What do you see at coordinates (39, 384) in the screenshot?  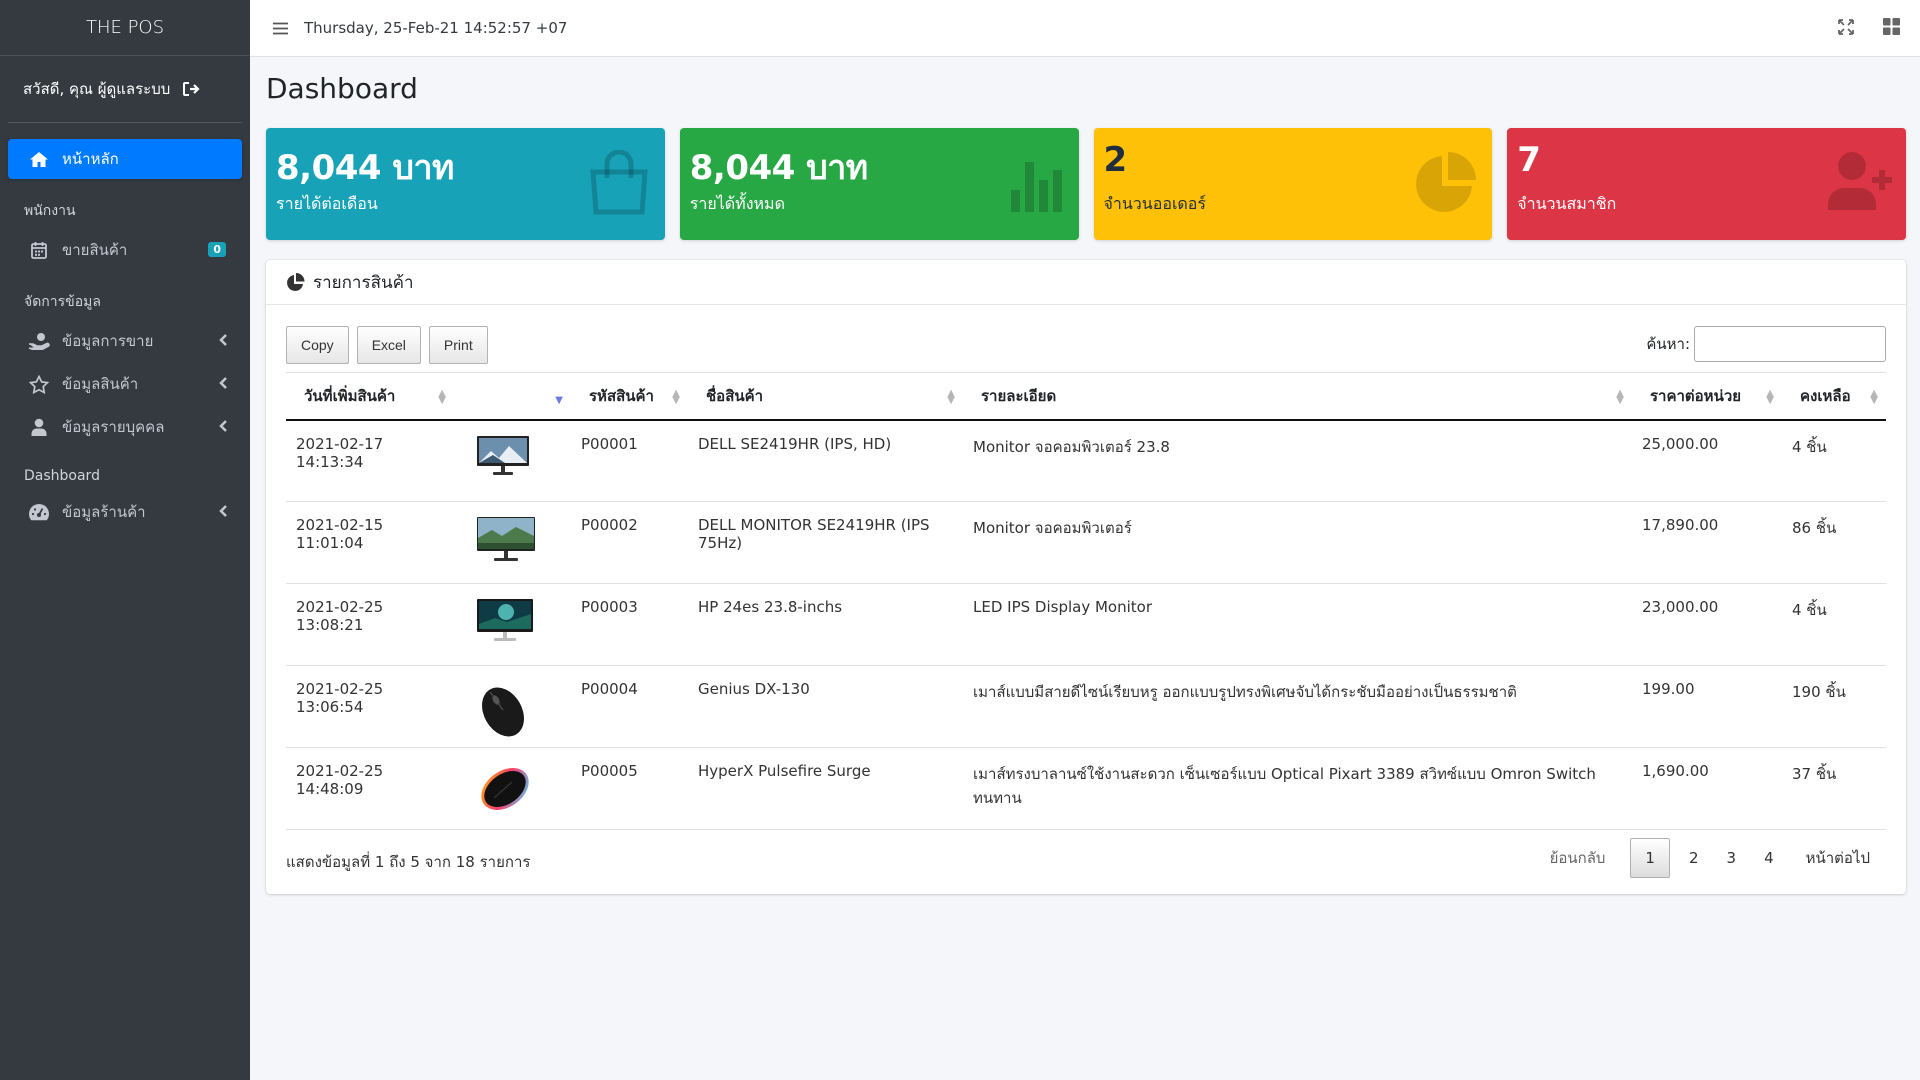 I see `star-icon` at bounding box center [39, 384].